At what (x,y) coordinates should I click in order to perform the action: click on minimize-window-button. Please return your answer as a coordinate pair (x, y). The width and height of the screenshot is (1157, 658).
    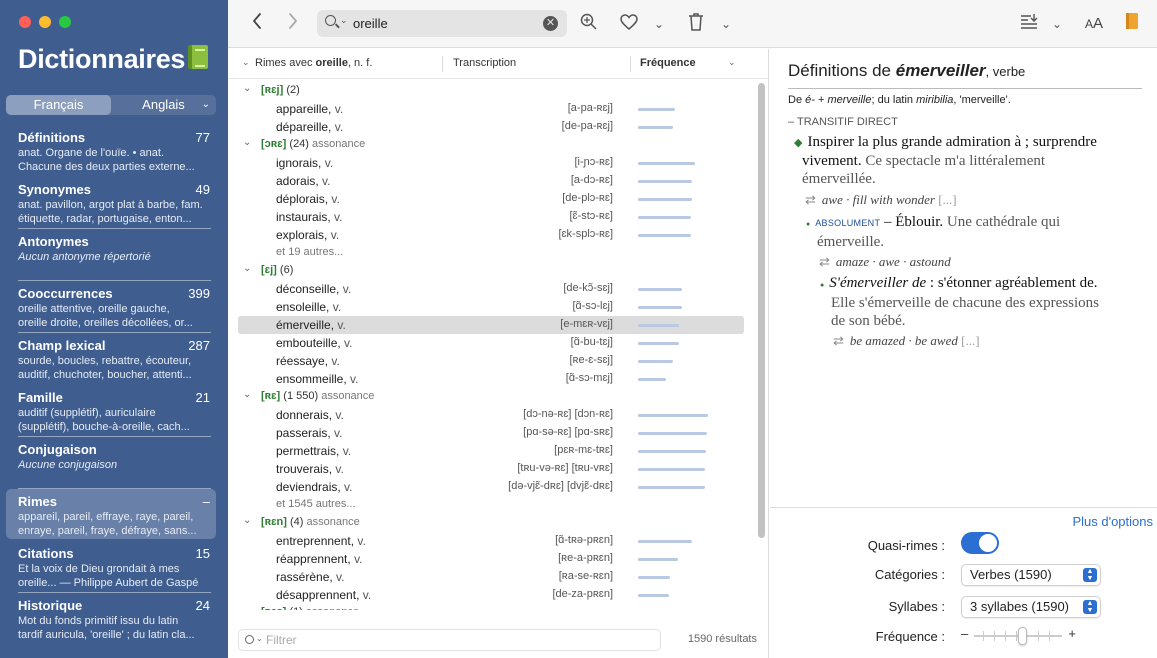
    Looking at the image, I should click on (45, 22).